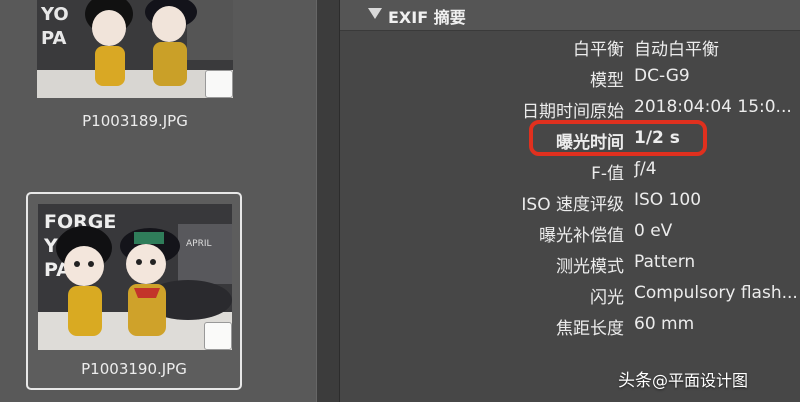  I want to click on exif-value: 自动白平衡, so click(676, 50).